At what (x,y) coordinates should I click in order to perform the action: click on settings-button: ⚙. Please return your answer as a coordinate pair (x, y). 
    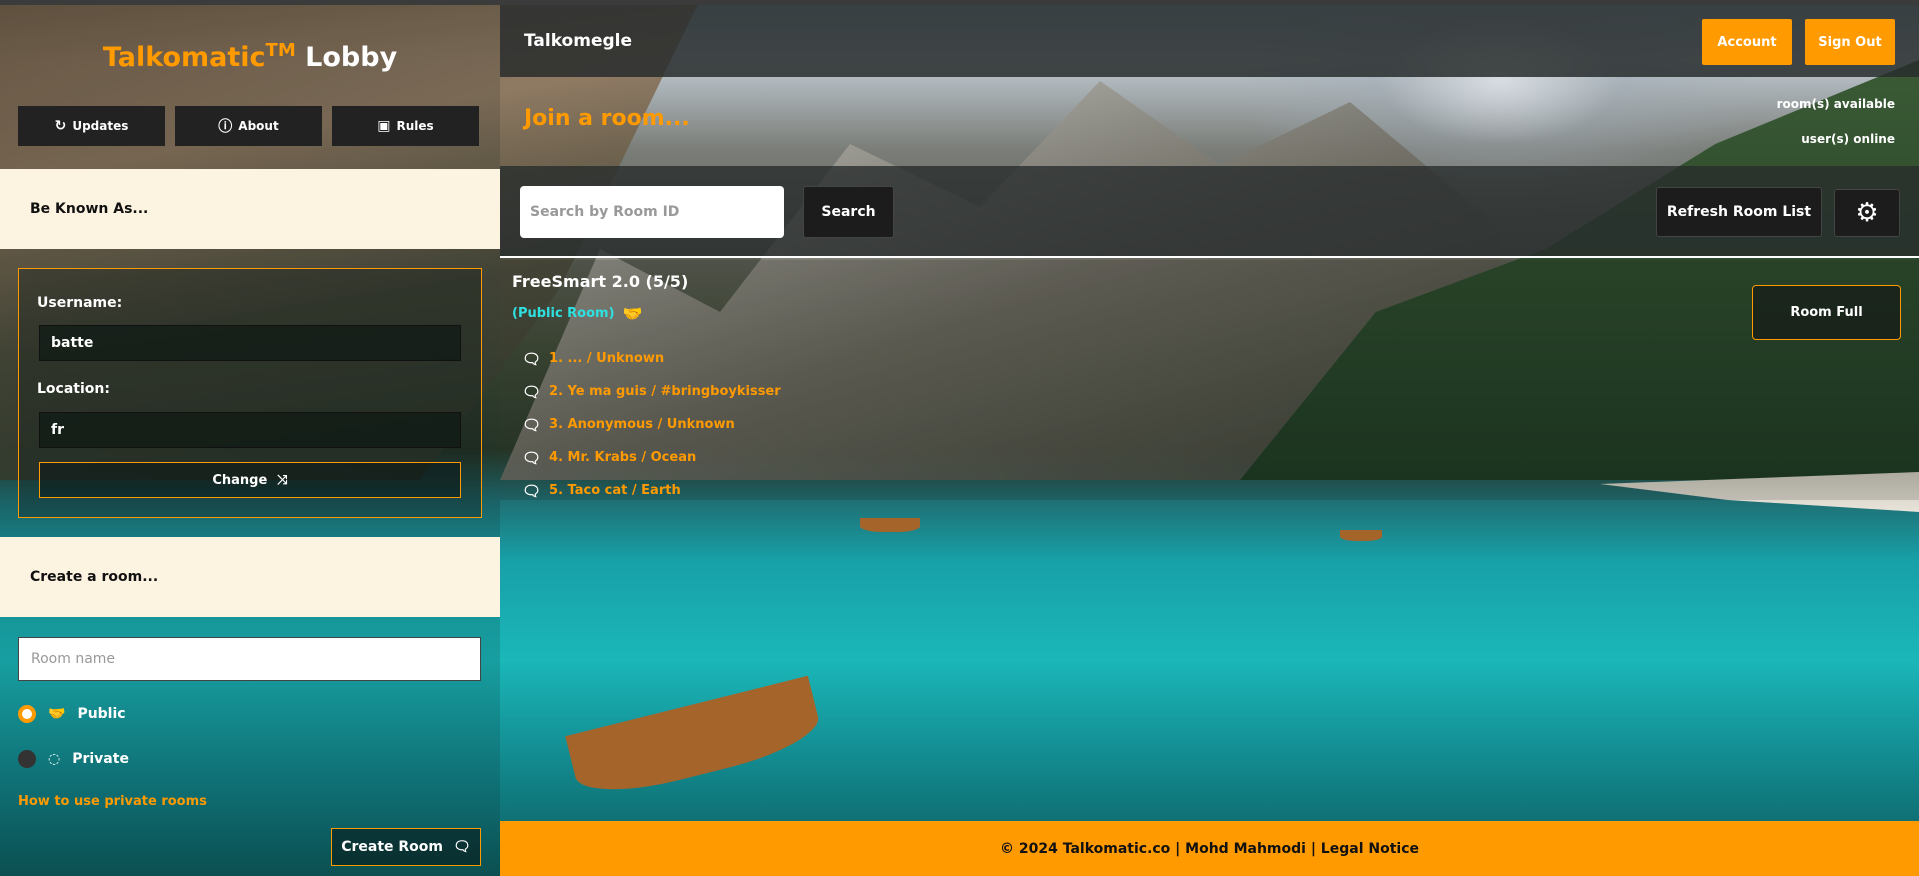
    Looking at the image, I should click on (1867, 213).